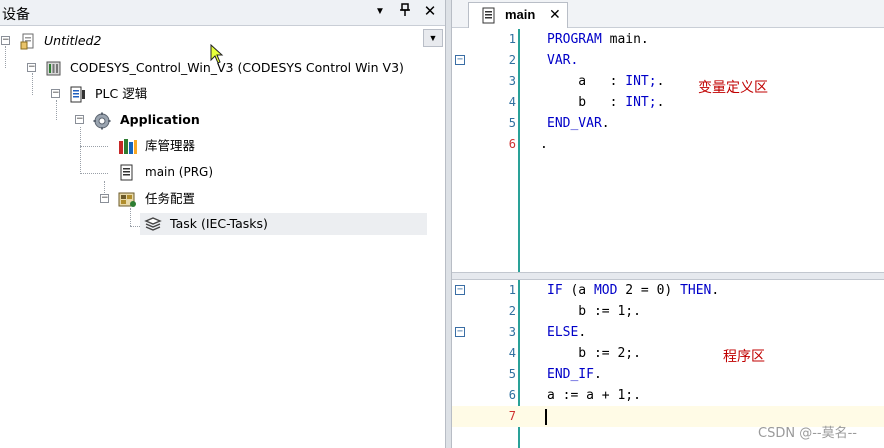 The height and width of the screenshot is (448, 884). Describe the element at coordinates (567, 332) in the screenshot. I see `code-text: ELSE.` at that location.